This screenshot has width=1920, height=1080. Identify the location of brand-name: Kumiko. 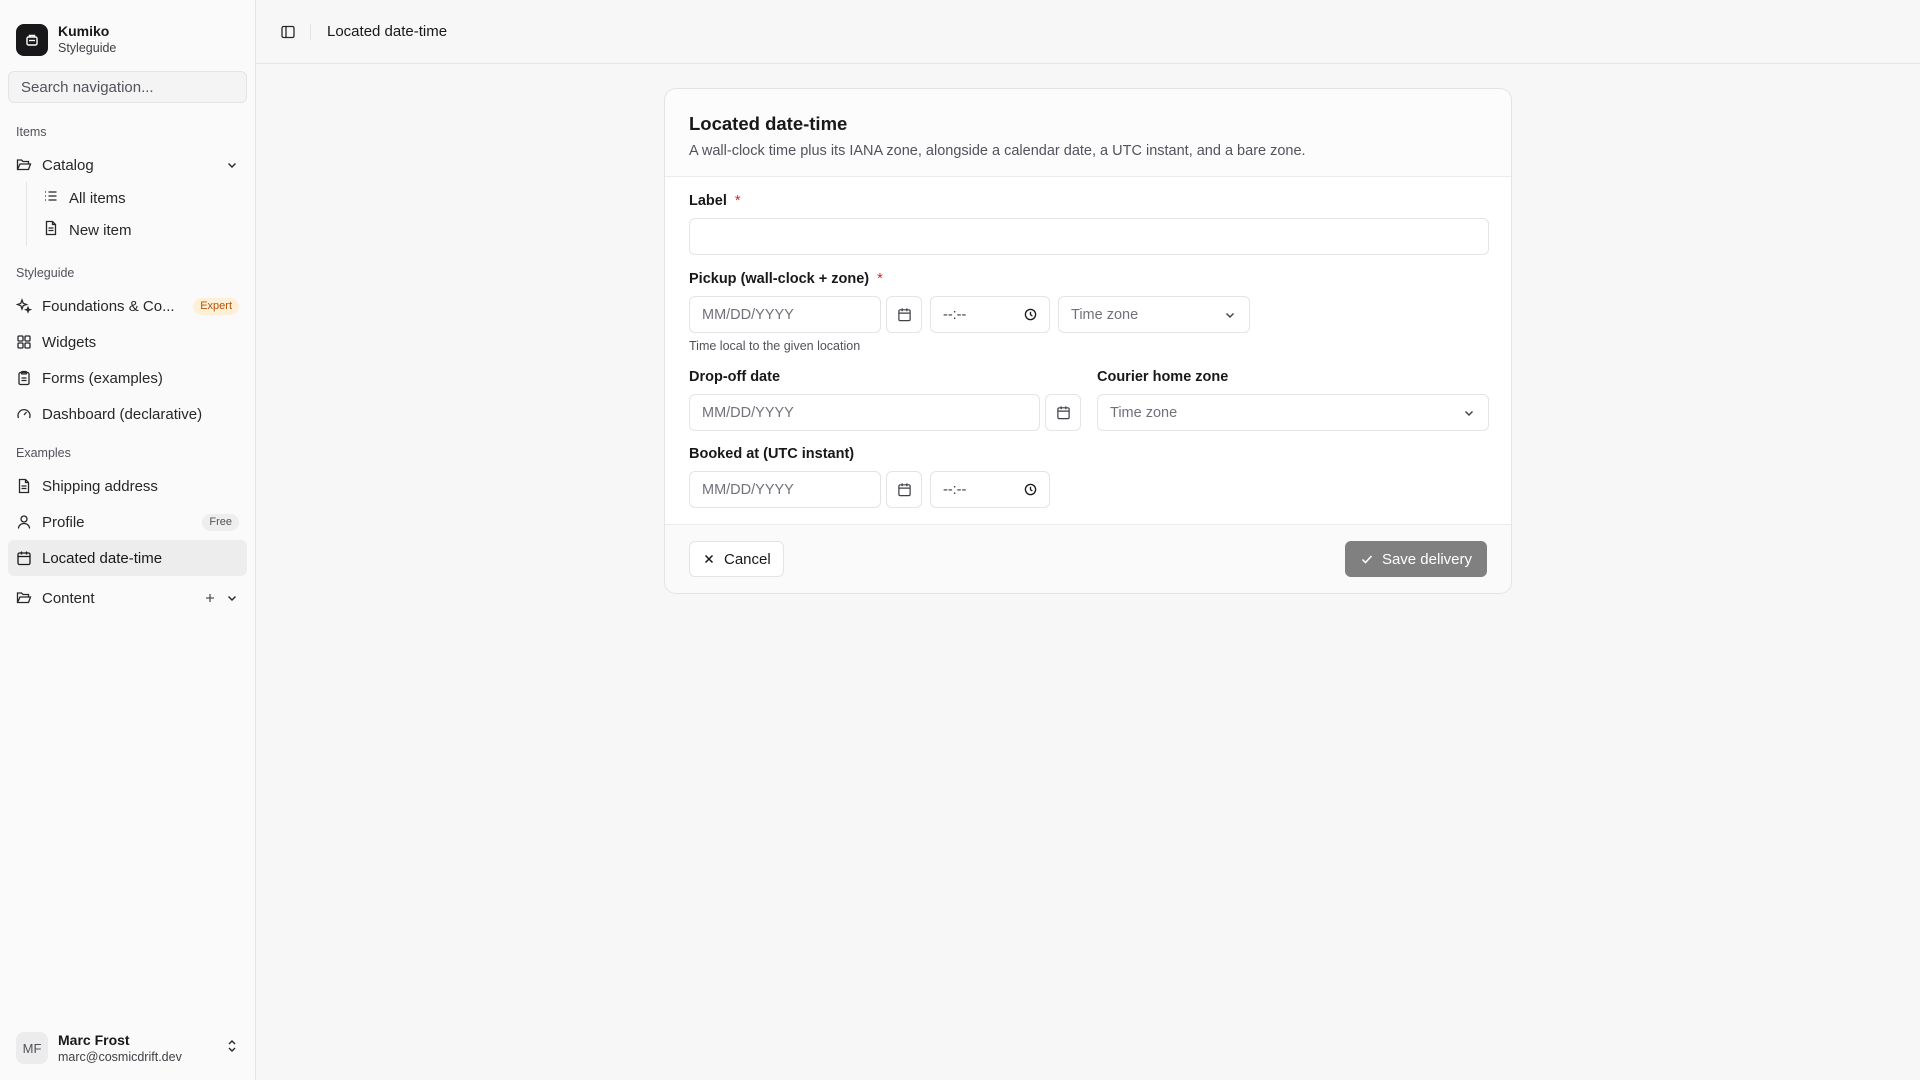
(84, 31).